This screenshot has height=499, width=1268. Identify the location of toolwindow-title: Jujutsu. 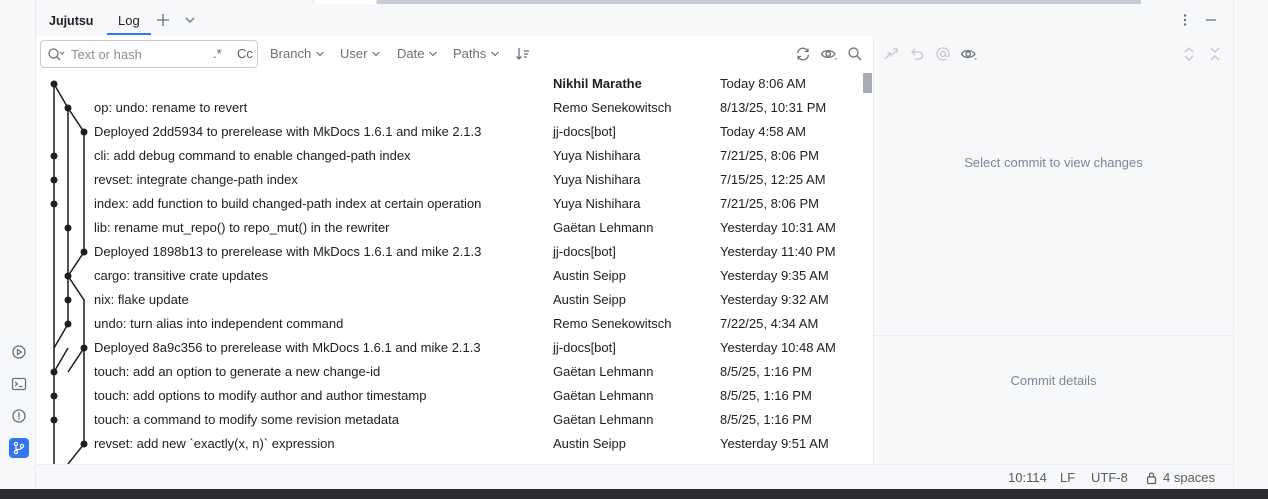
(71, 21).